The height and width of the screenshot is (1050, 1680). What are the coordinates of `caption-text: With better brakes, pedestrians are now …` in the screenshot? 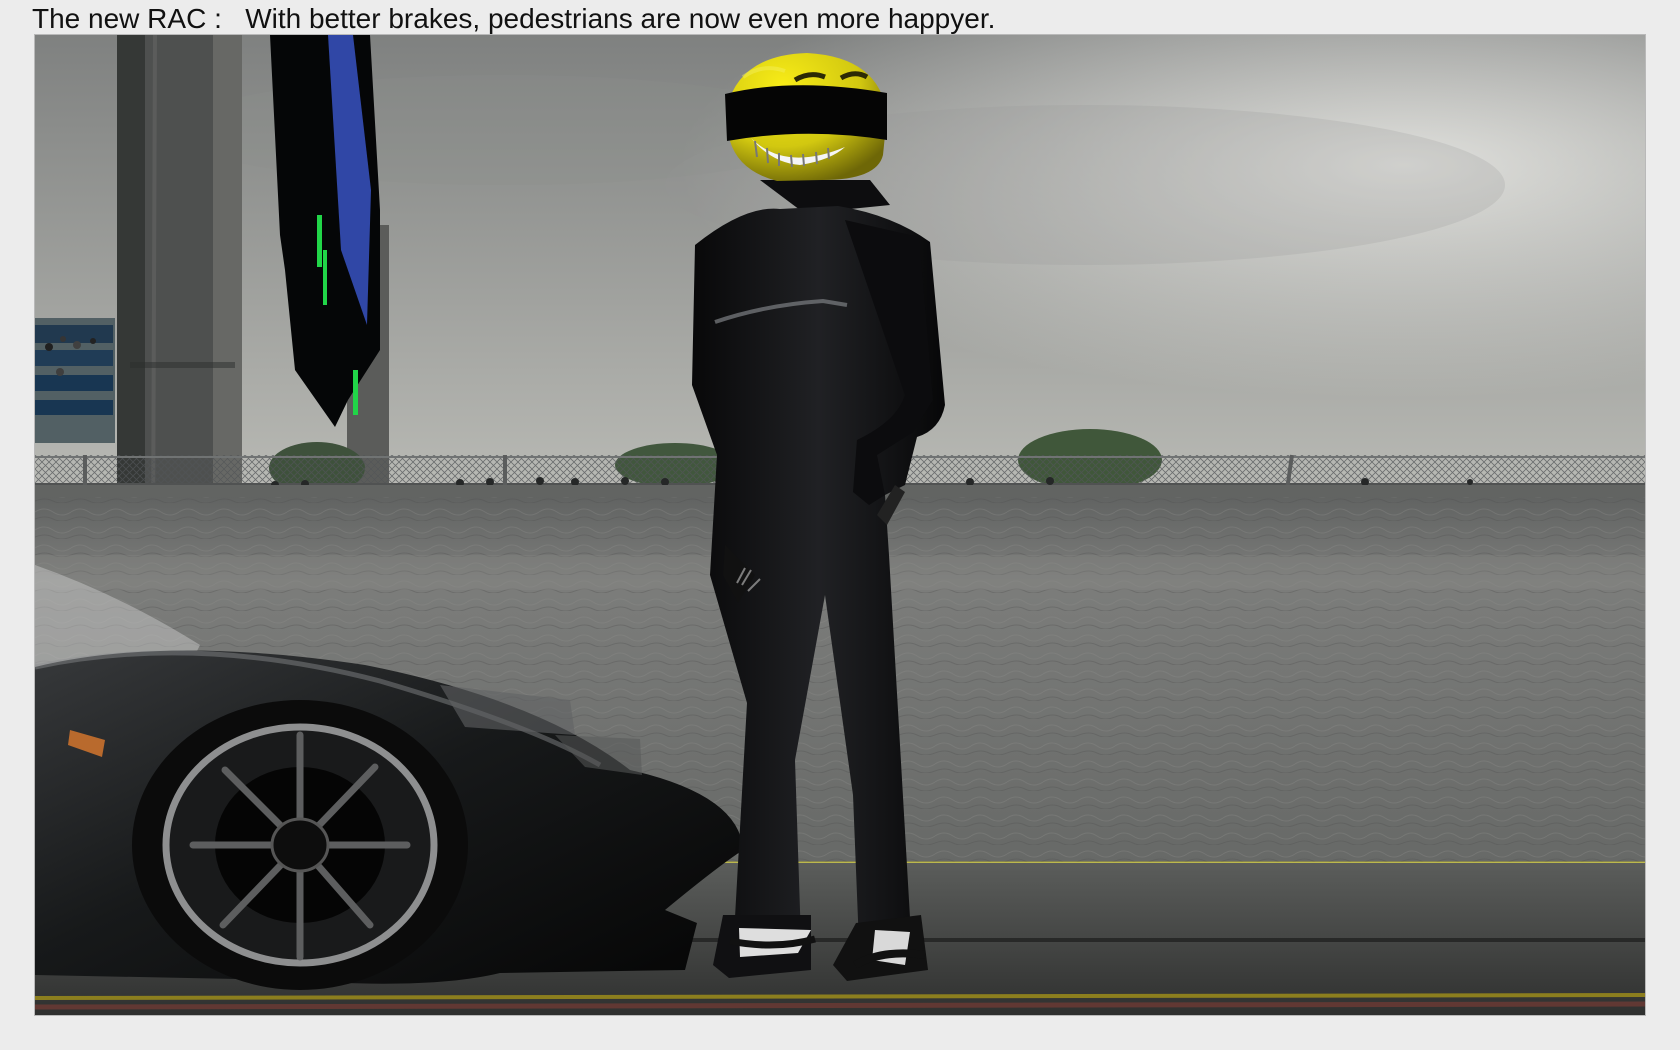 It's located at (620, 18).